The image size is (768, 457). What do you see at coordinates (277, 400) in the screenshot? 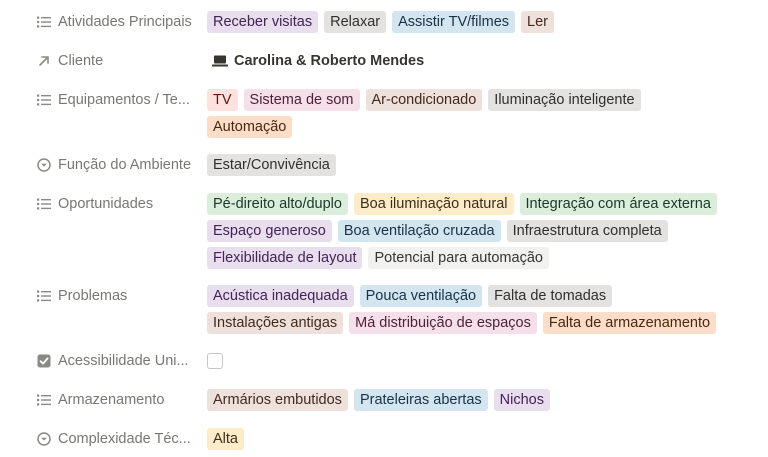
I see `tag: Armários embutidos` at bounding box center [277, 400].